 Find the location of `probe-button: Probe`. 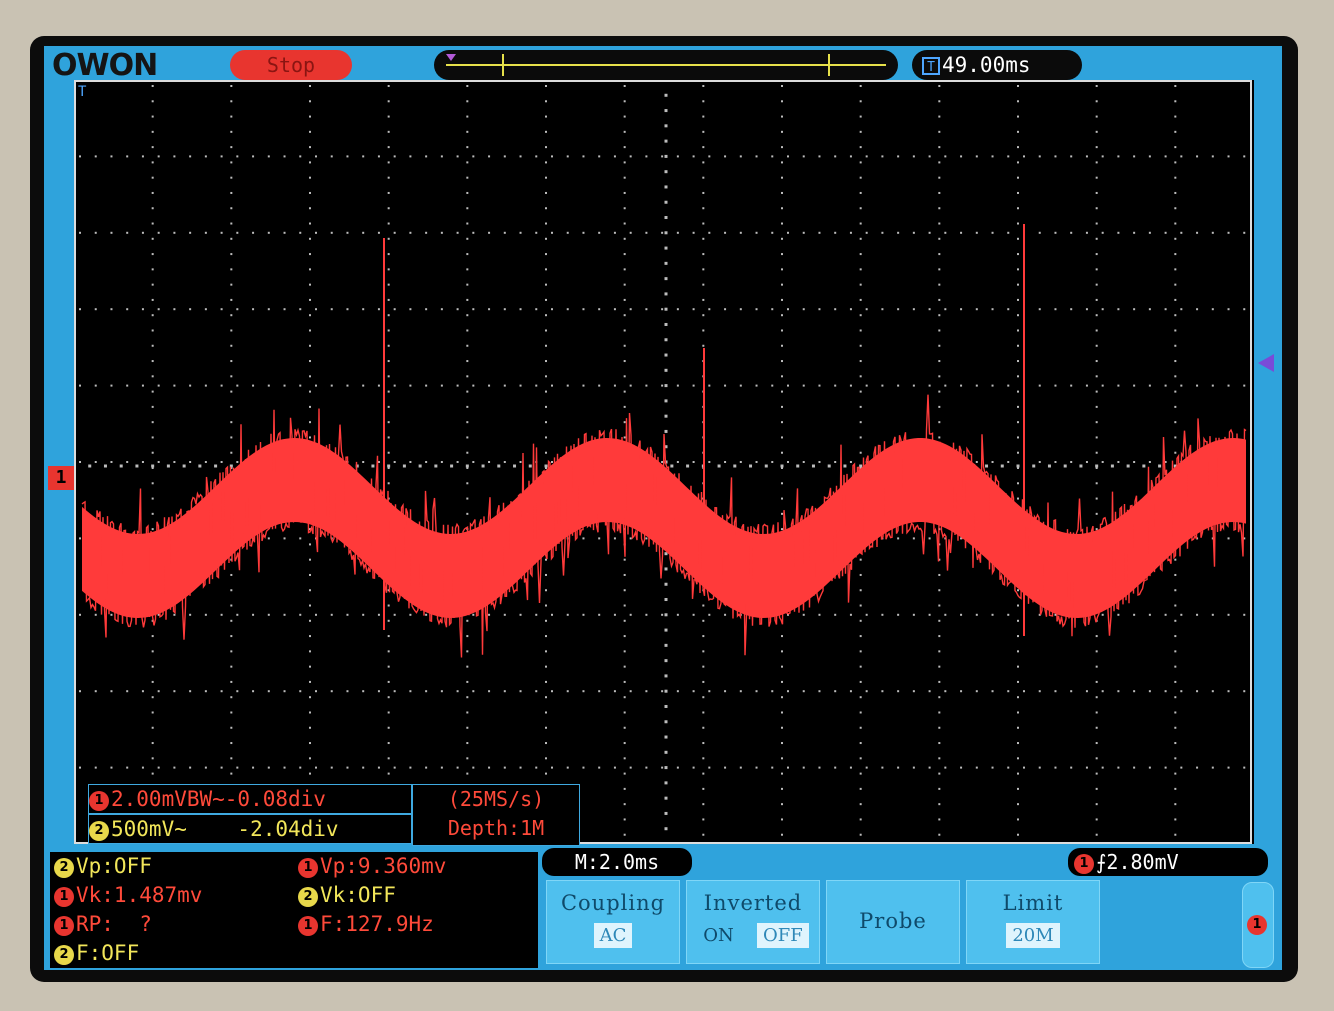

probe-button: Probe is located at coordinates (893, 922).